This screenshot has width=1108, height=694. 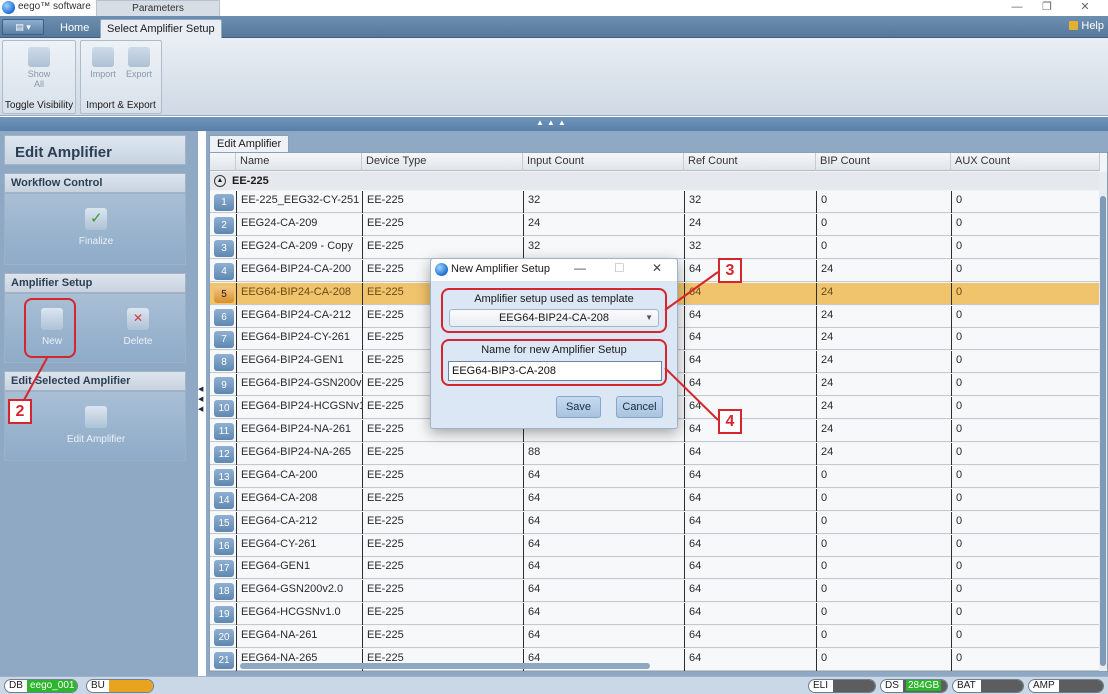 What do you see at coordinates (655, 545) in the screenshot?
I see `table-row: 16 EEG64-CY-261 EE-225 64 64 0 0` at bounding box center [655, 545].